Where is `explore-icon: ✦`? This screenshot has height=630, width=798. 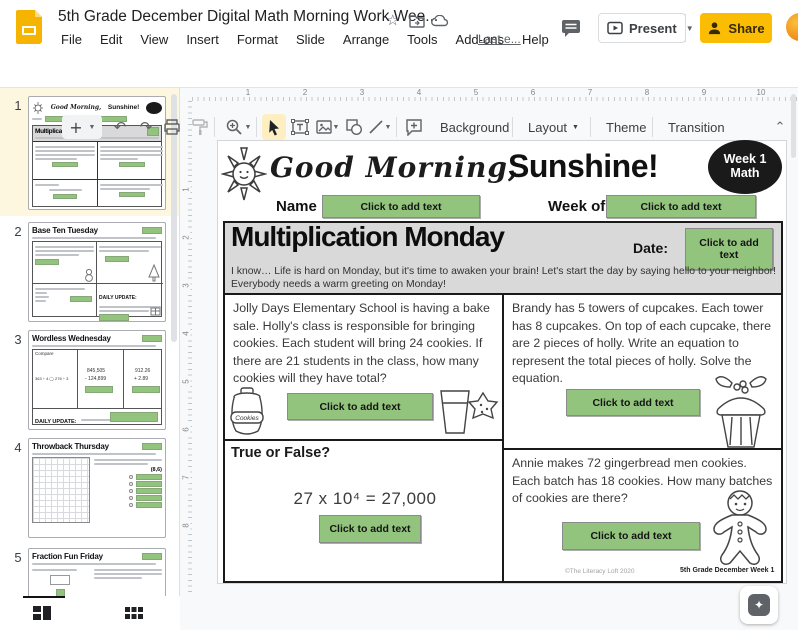
explore-icon: ✦ is located at coordinates (759, 605).